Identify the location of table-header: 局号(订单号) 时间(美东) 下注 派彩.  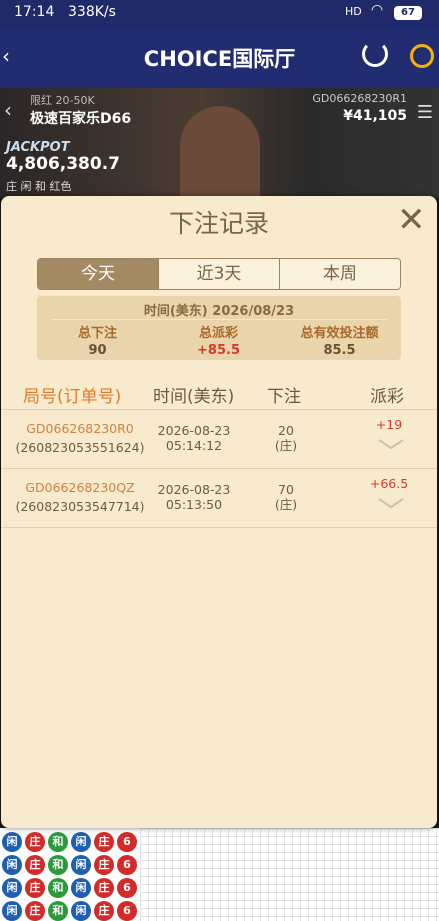
(219, 396).